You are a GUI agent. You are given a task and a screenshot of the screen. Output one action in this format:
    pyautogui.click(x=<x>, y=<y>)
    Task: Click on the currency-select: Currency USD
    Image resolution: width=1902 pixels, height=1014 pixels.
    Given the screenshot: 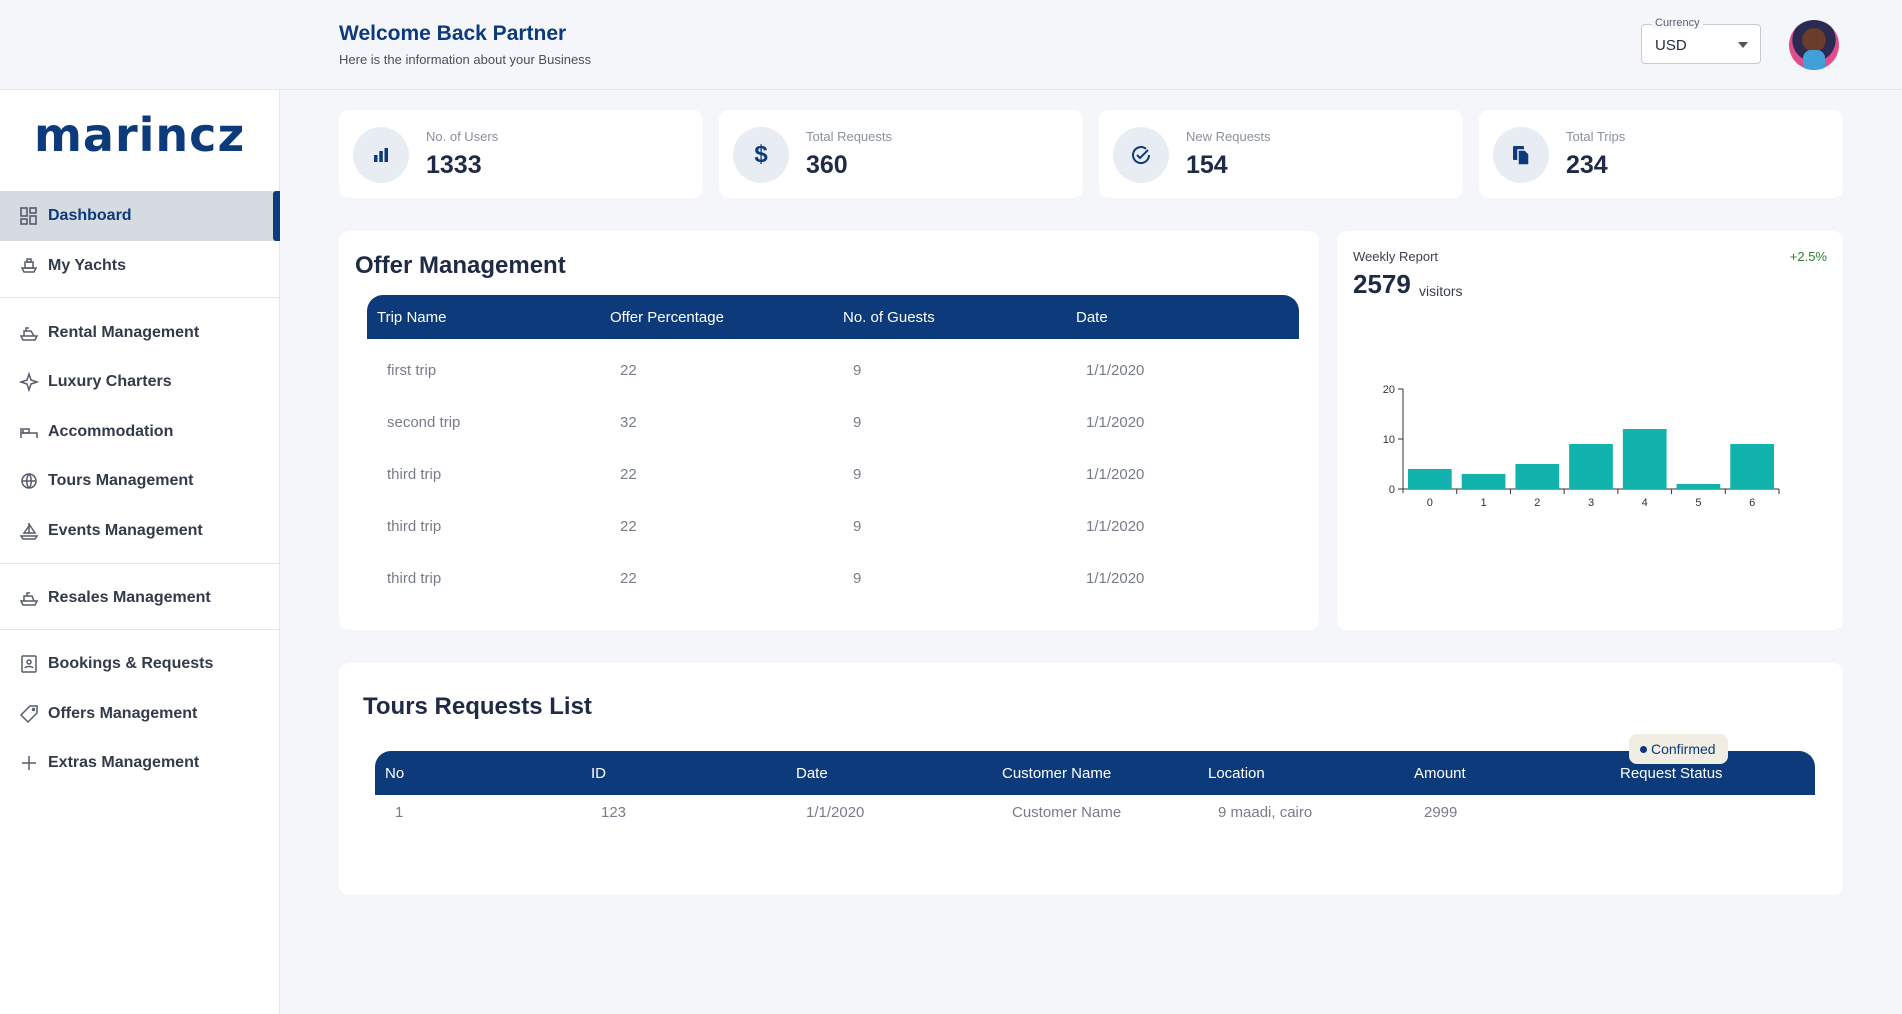 What is the action you would take?
    pyautogui.click(x=1701, y=40)
    